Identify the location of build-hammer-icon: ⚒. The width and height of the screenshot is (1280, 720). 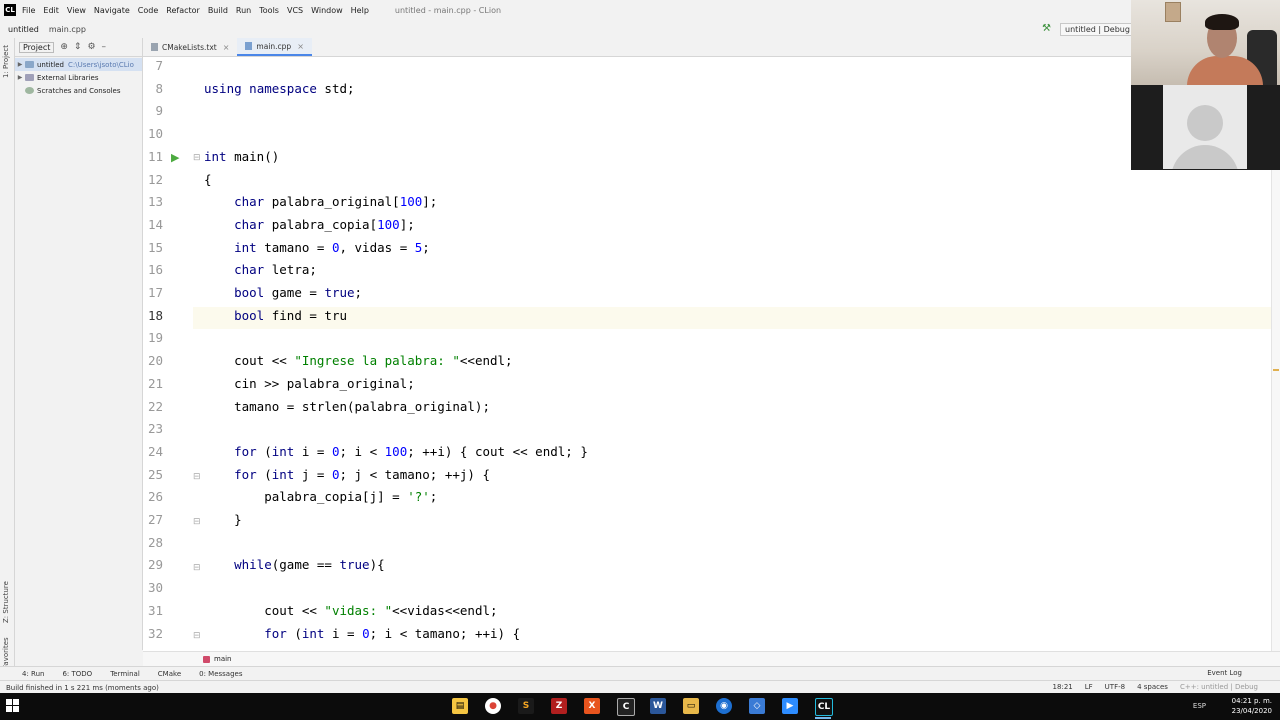
(1046, 28).